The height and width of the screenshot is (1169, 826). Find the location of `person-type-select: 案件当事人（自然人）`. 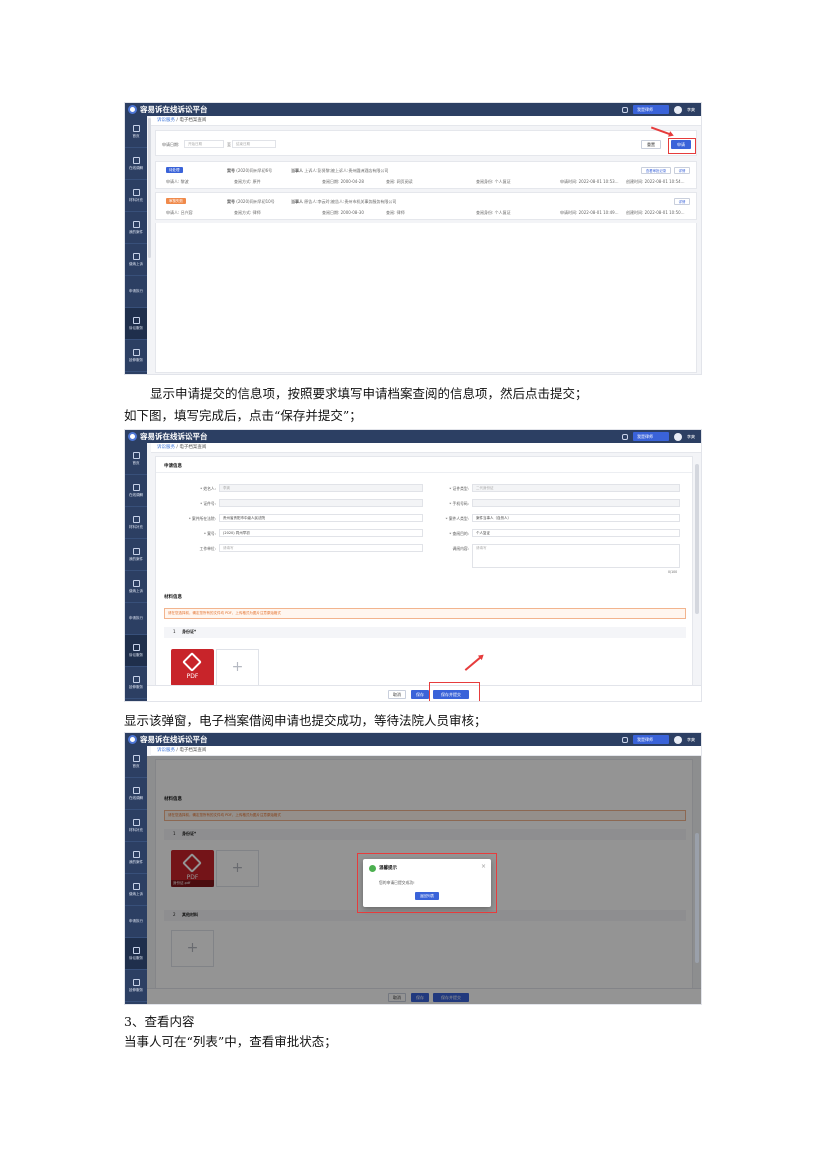

person-type-select: 案件当事人（自然人） is located at coordinates (576, 518).